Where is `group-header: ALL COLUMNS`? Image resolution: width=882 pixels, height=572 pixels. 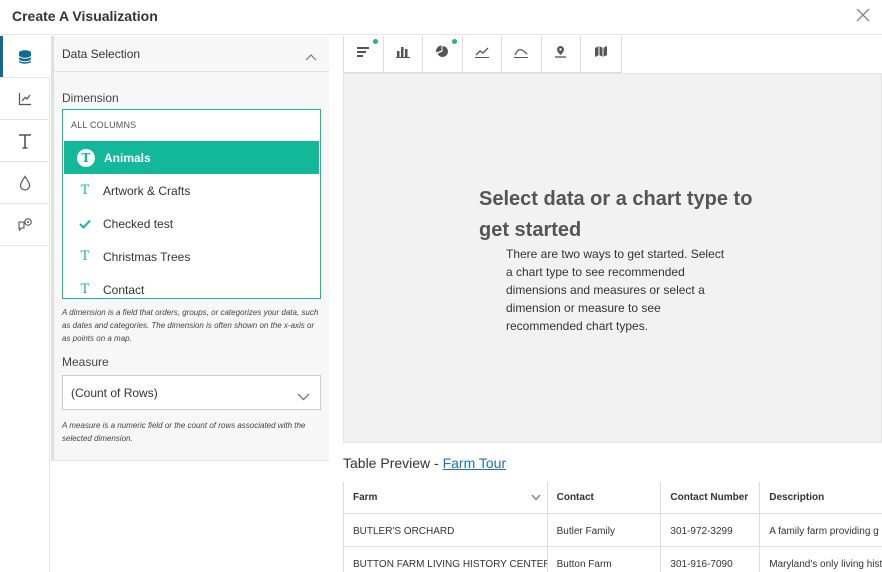
group-header: ALL COLUMNS is located at coordinates (104, 125).